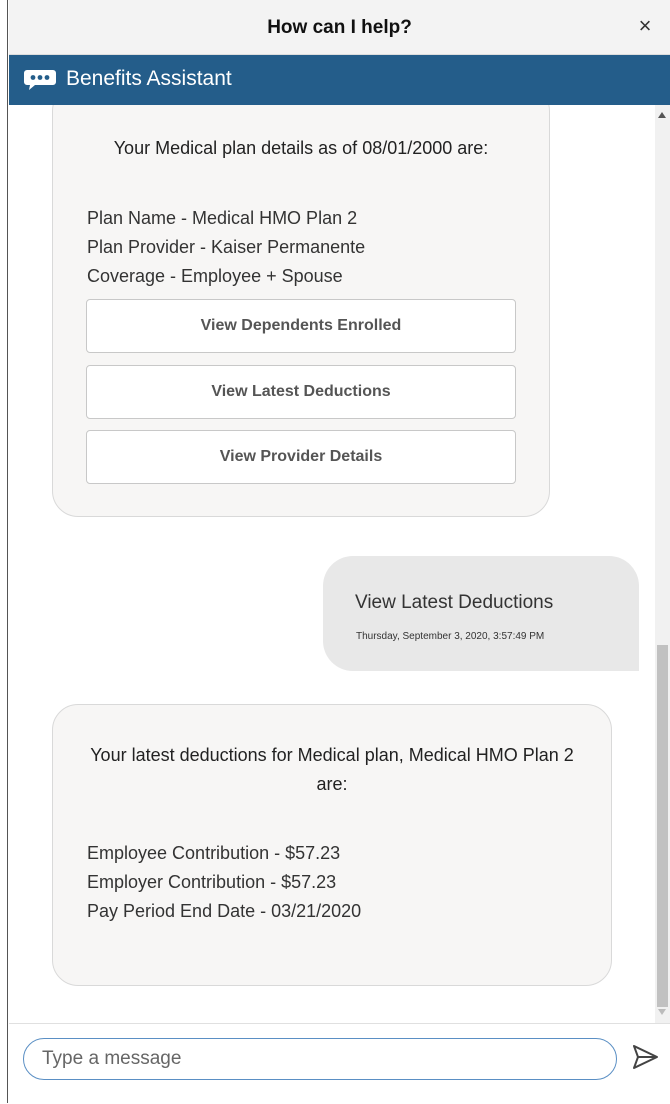  What do you see at coordinates (645, 1057) in the screenshot?
I see `send-icon` at bounding box center [645, 1057].